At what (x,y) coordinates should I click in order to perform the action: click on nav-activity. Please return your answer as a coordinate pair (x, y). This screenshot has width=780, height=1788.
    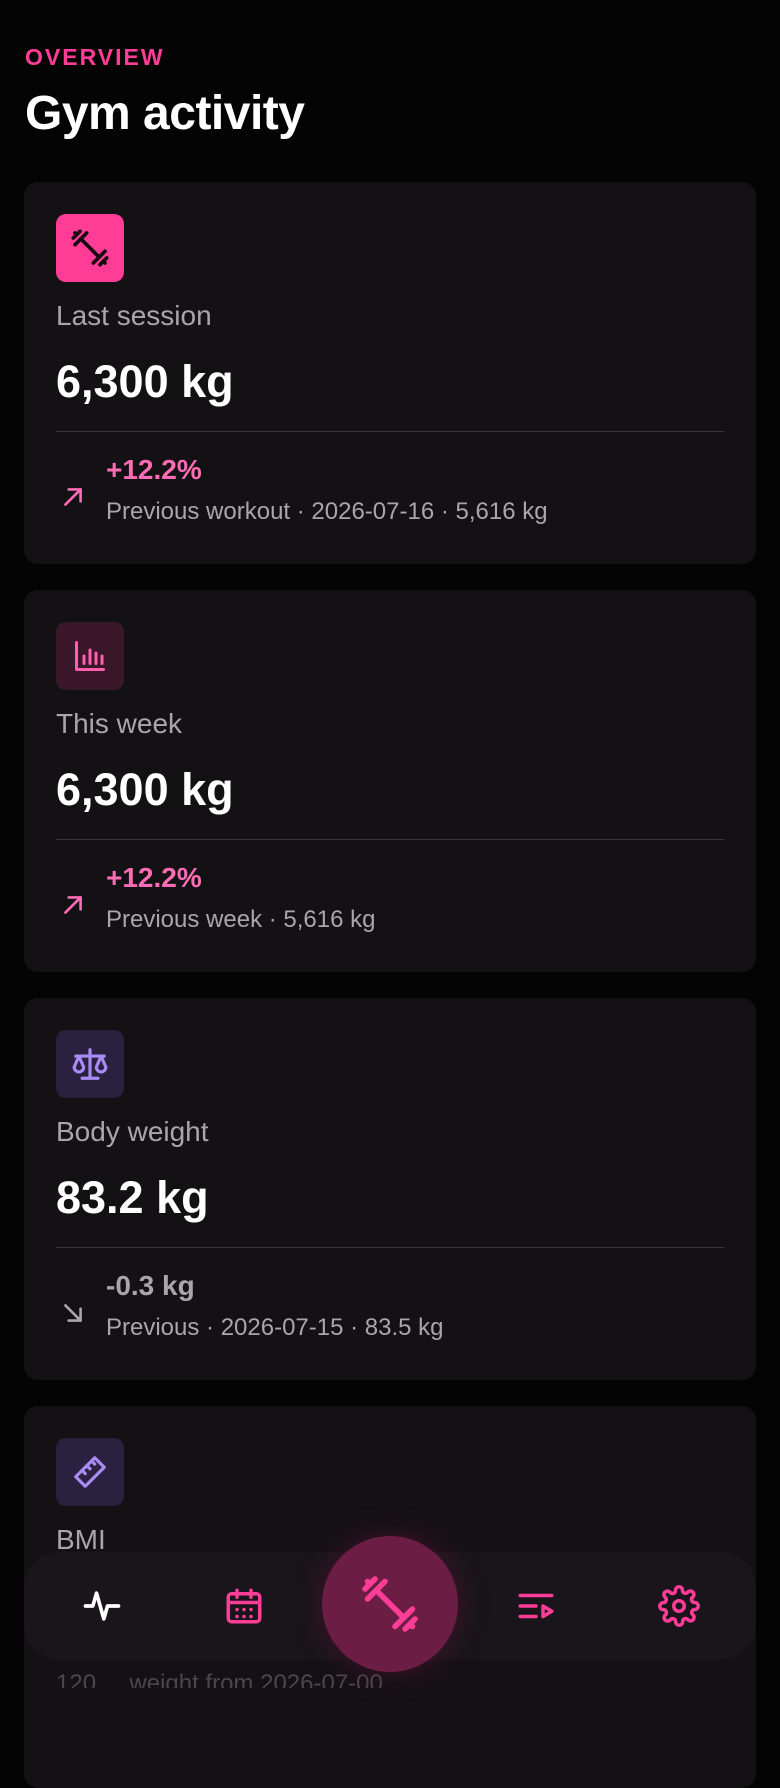
    Looking at the image, I should click on (102, 1606).